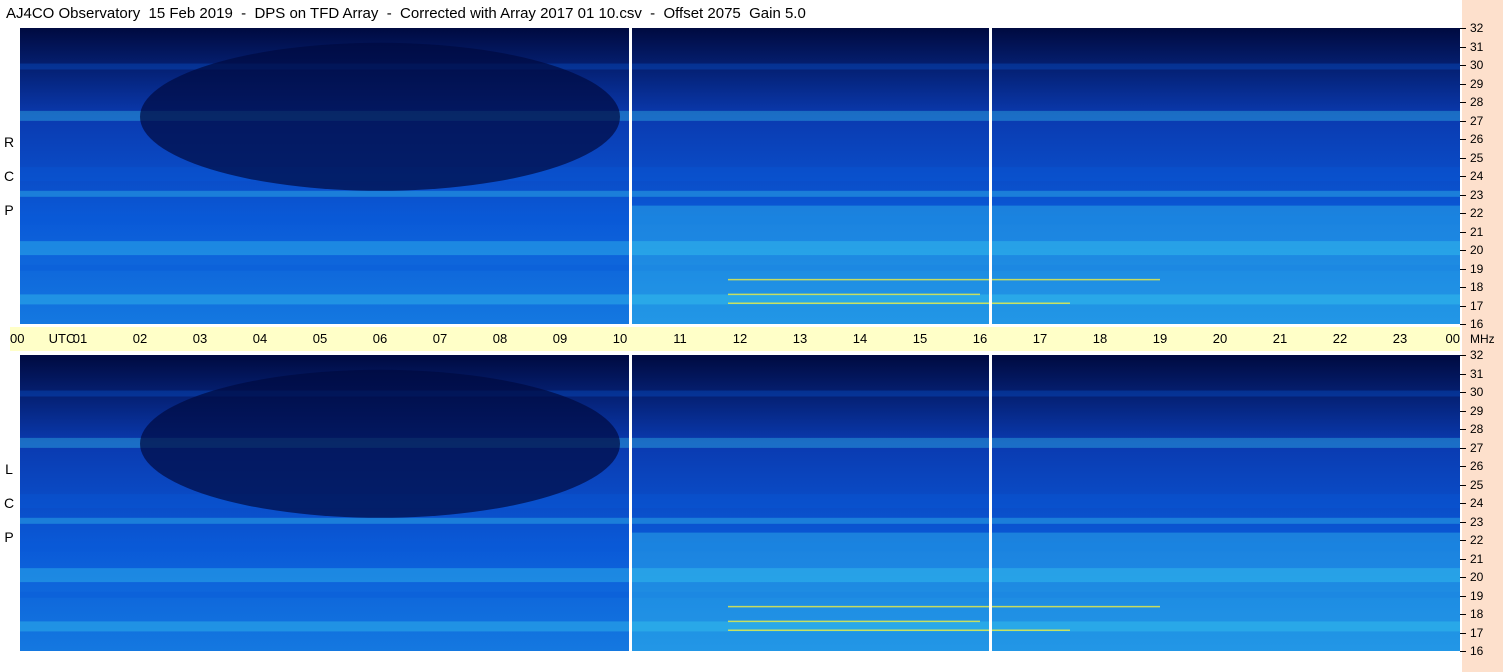  Describe the element at coordinates (1040, 338) in the screenshot. I see `utc-tick-label: 17` at that location.